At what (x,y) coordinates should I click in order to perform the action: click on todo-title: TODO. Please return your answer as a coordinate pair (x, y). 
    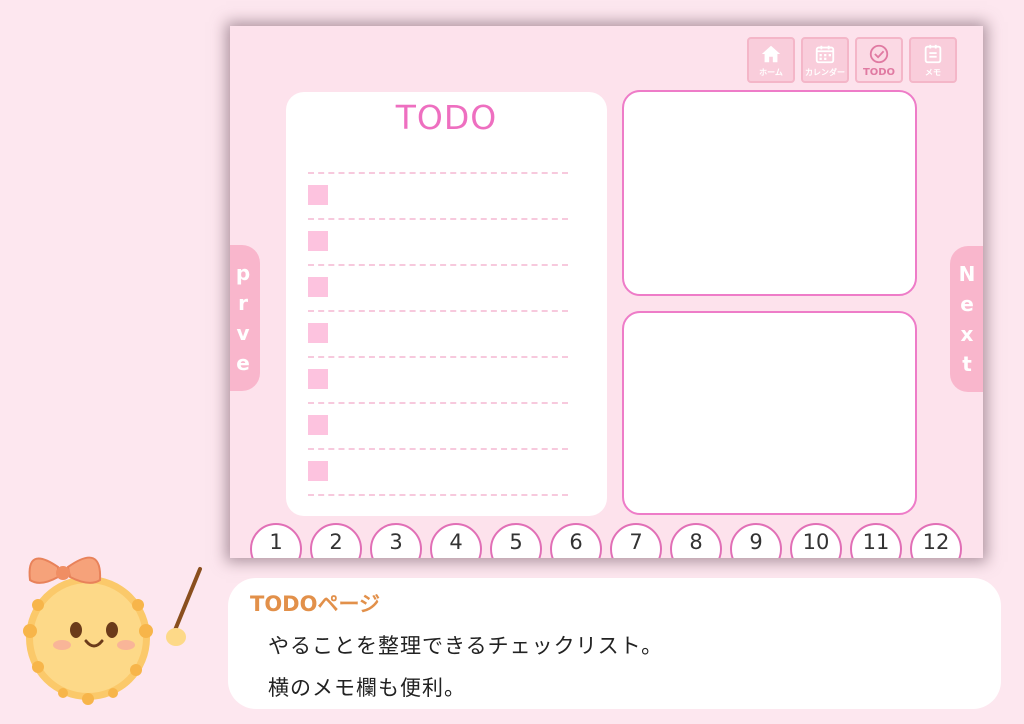
    Looking at the image, I should click on (446, 117).